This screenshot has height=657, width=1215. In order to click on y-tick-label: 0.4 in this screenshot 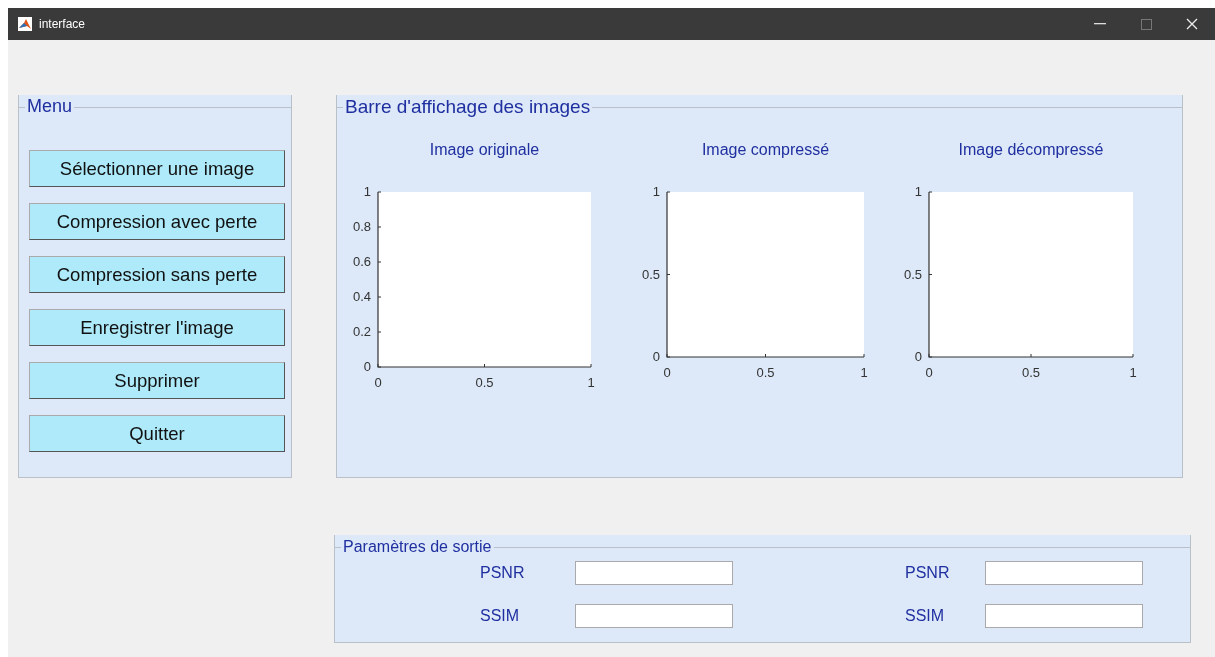, I will do `click(361, 296)`.